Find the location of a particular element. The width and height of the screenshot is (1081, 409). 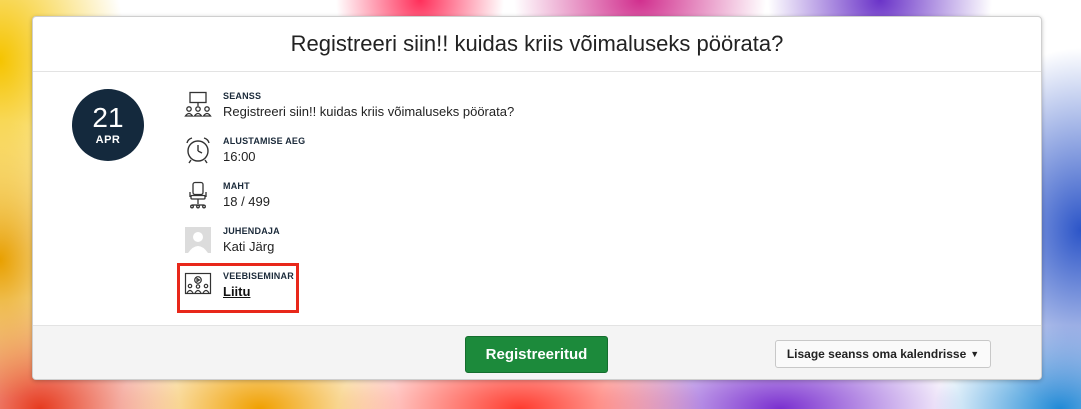

presenter-label: JUHENDAJA is located at coordinates (251, 231).